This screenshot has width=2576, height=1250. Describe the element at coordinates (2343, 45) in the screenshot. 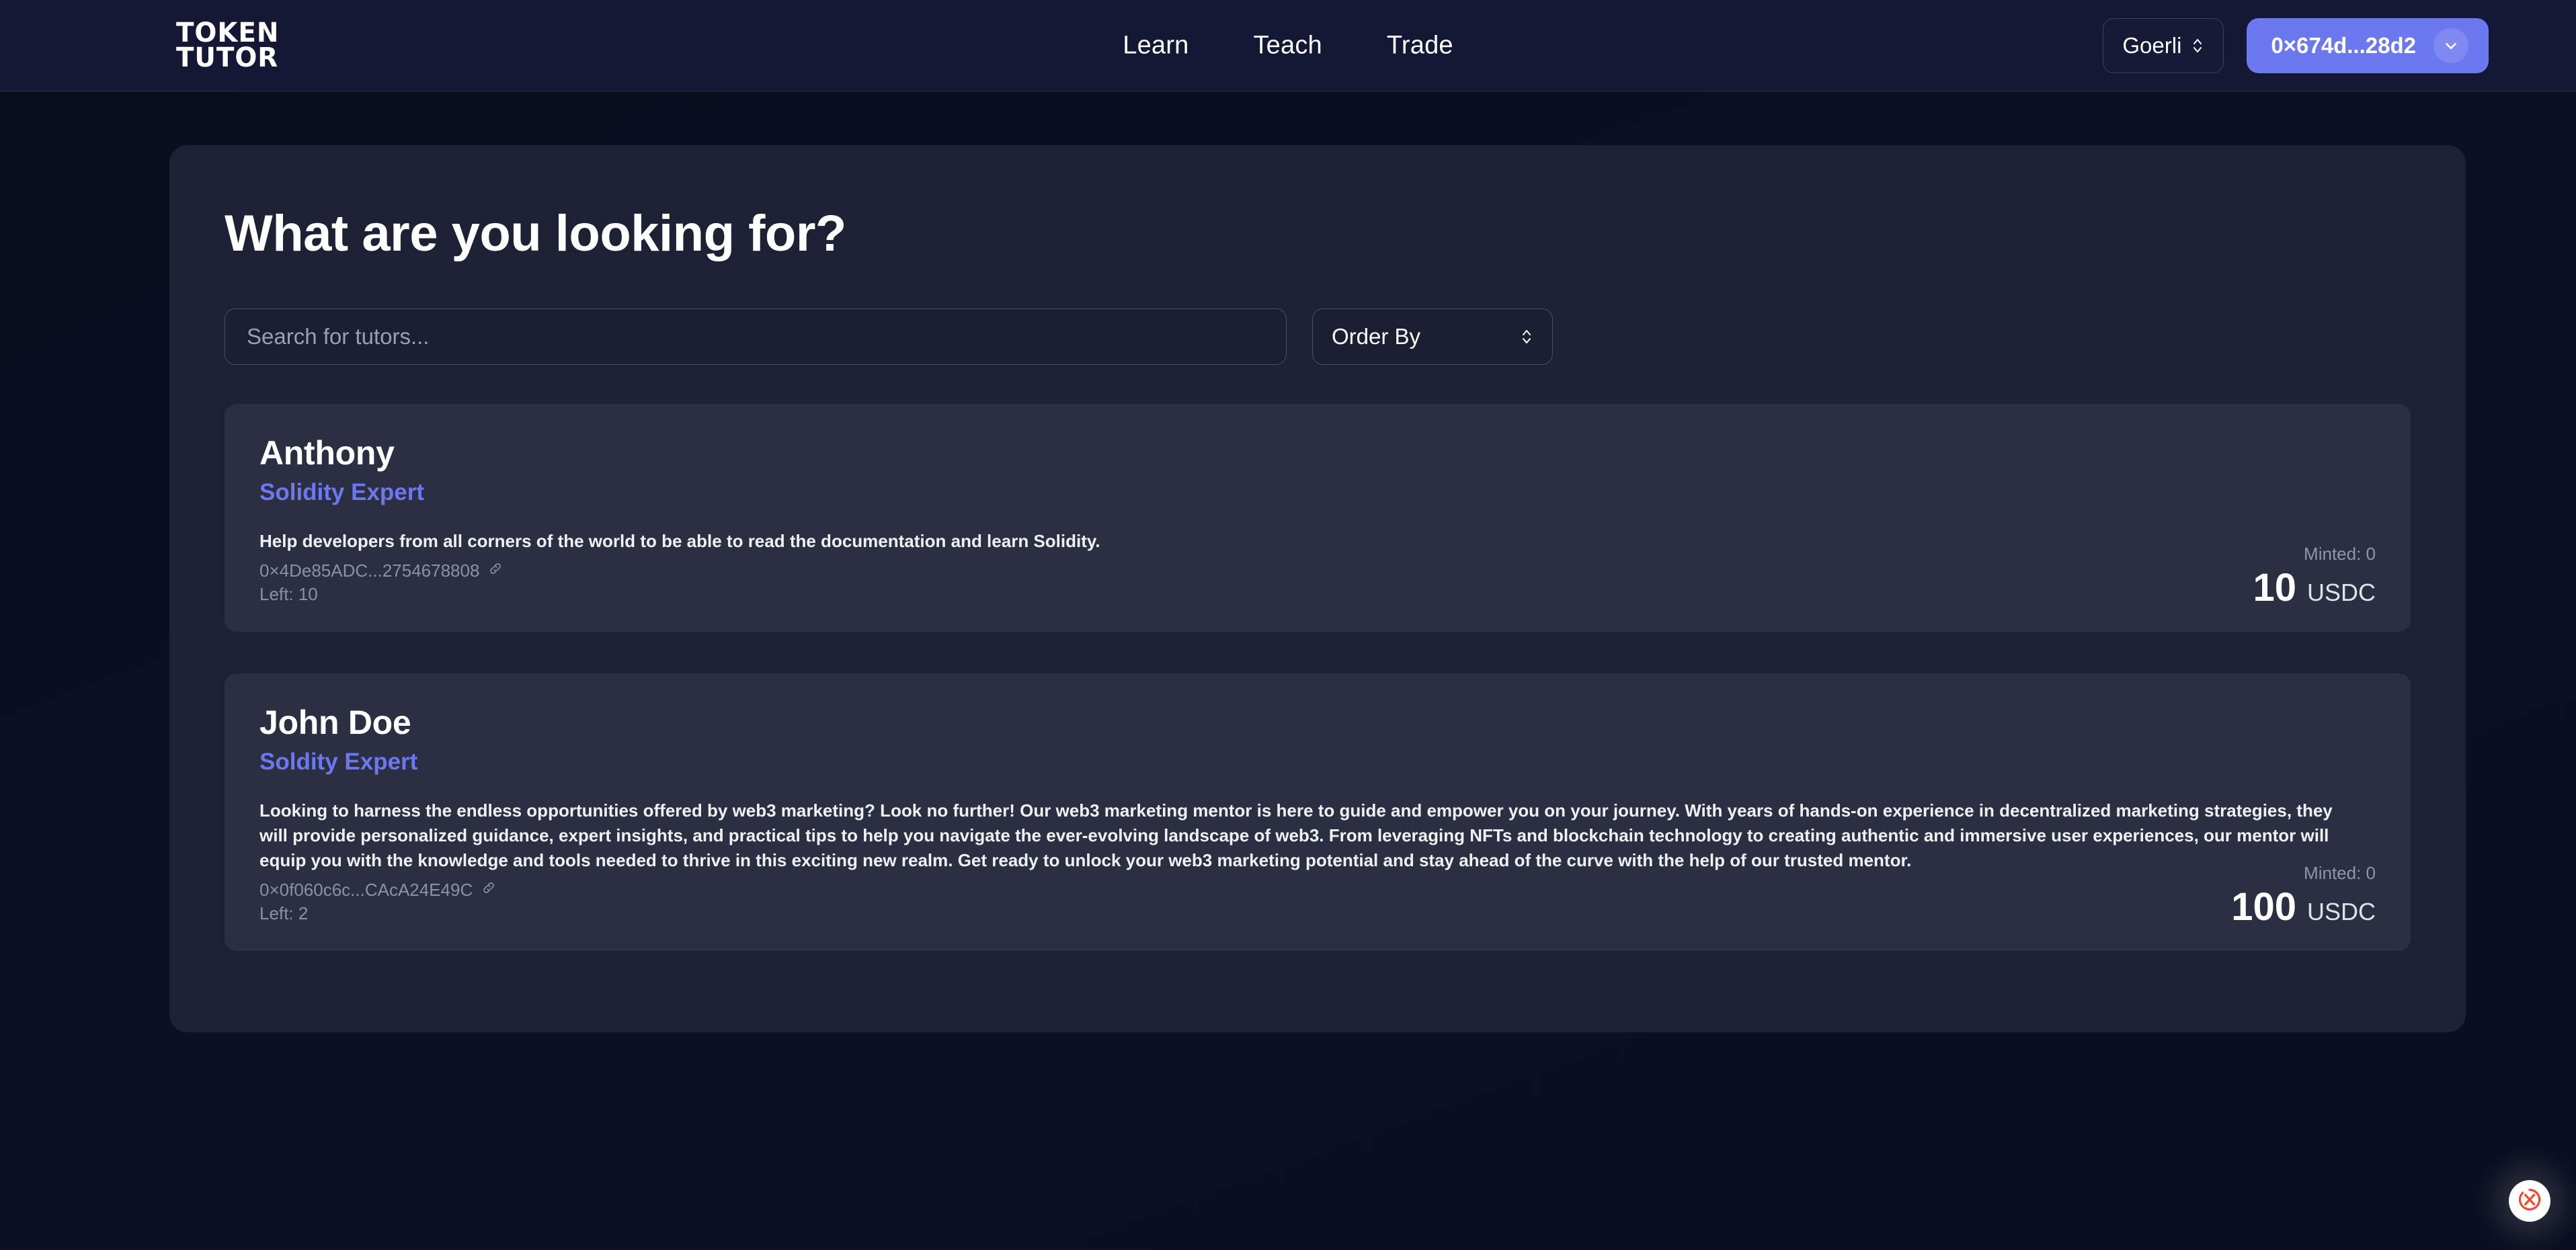

I see `wallet-address-label: 0×674d...28d2` at that location.